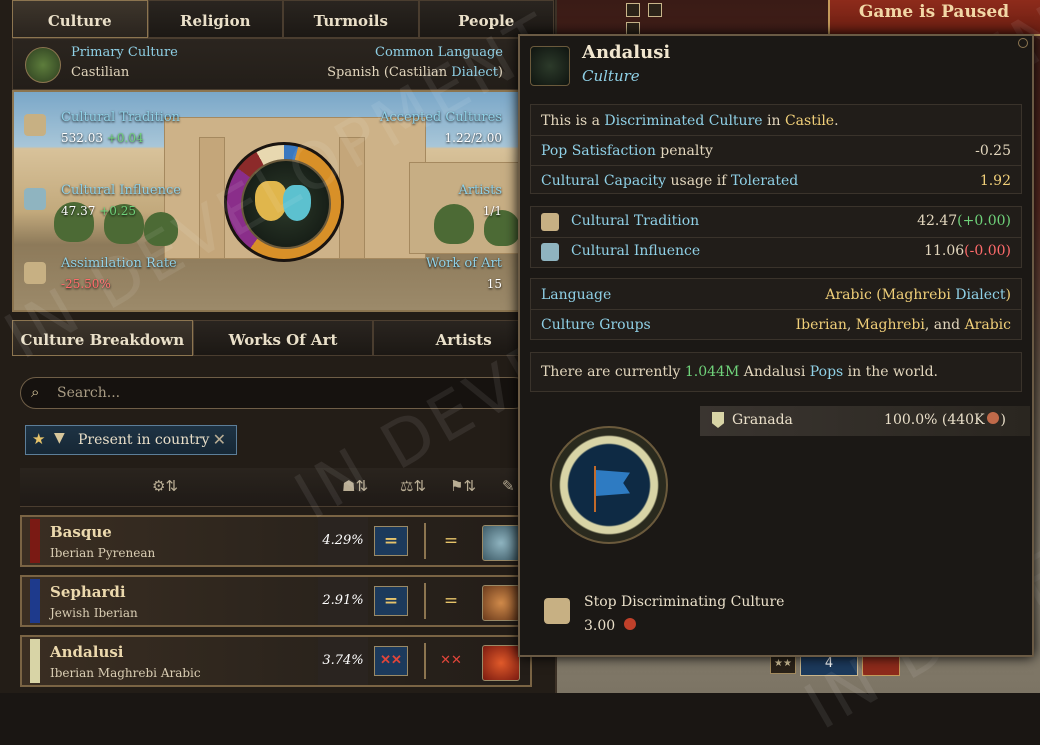  I want to click on group-link: Iberian, so click(821, 325).